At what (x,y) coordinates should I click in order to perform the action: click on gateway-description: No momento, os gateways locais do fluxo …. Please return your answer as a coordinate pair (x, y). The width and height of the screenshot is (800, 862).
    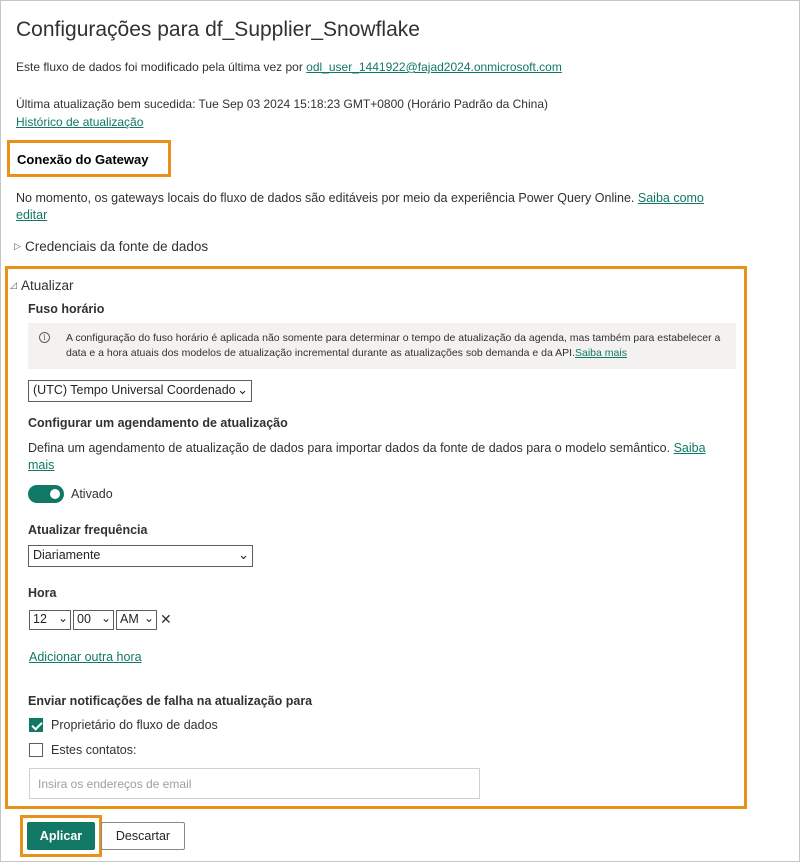
    Looking at the image, I should click on (366, 207).